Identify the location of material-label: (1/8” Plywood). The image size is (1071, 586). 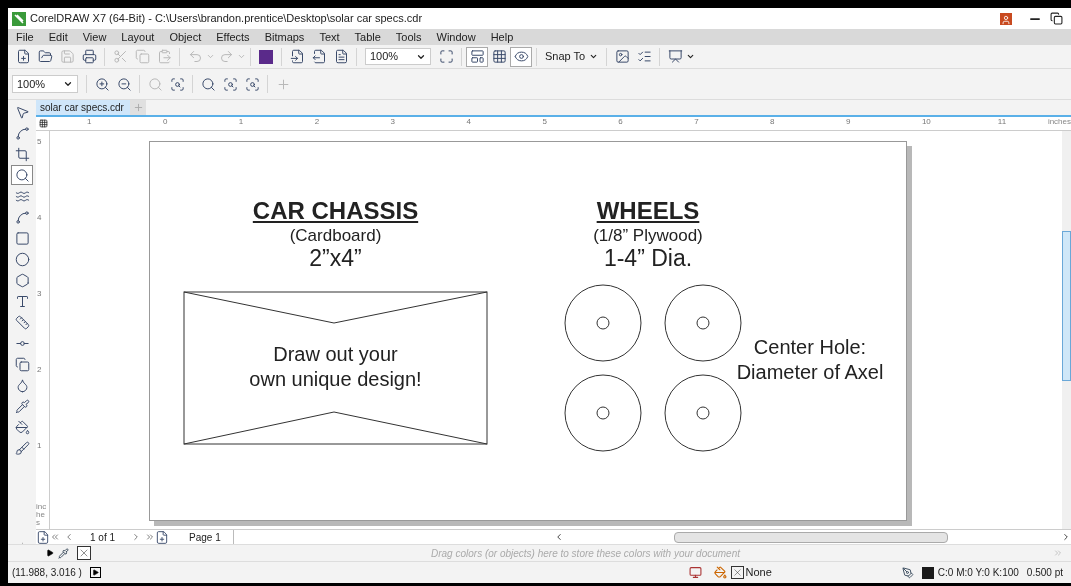
(648, 235).